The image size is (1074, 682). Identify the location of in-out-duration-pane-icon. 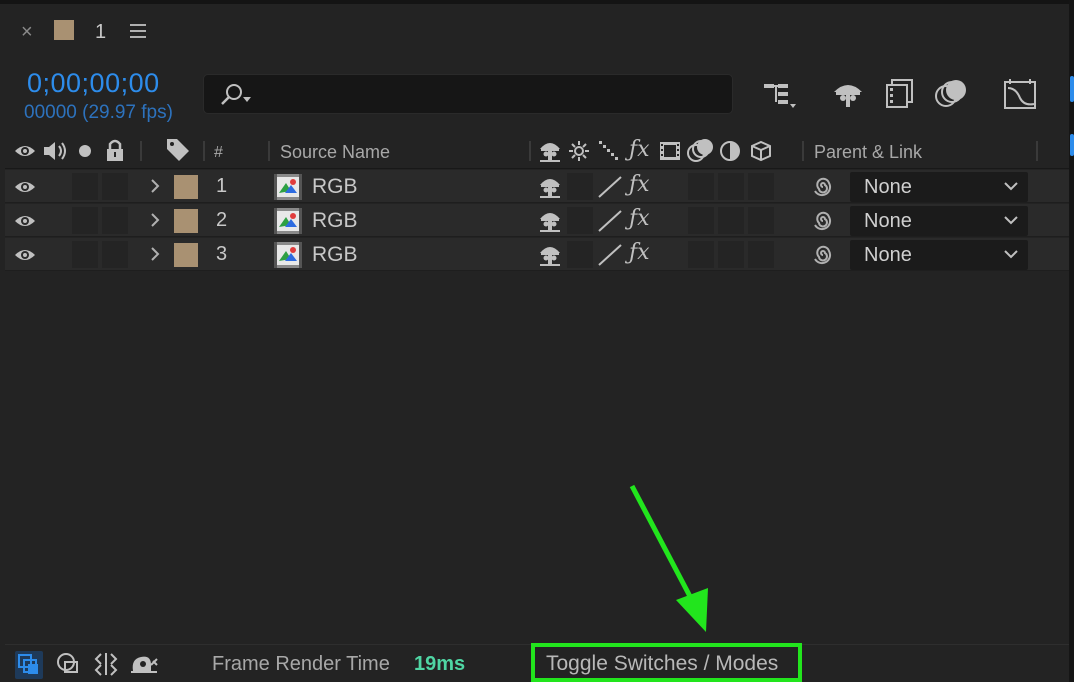
(106, 664).